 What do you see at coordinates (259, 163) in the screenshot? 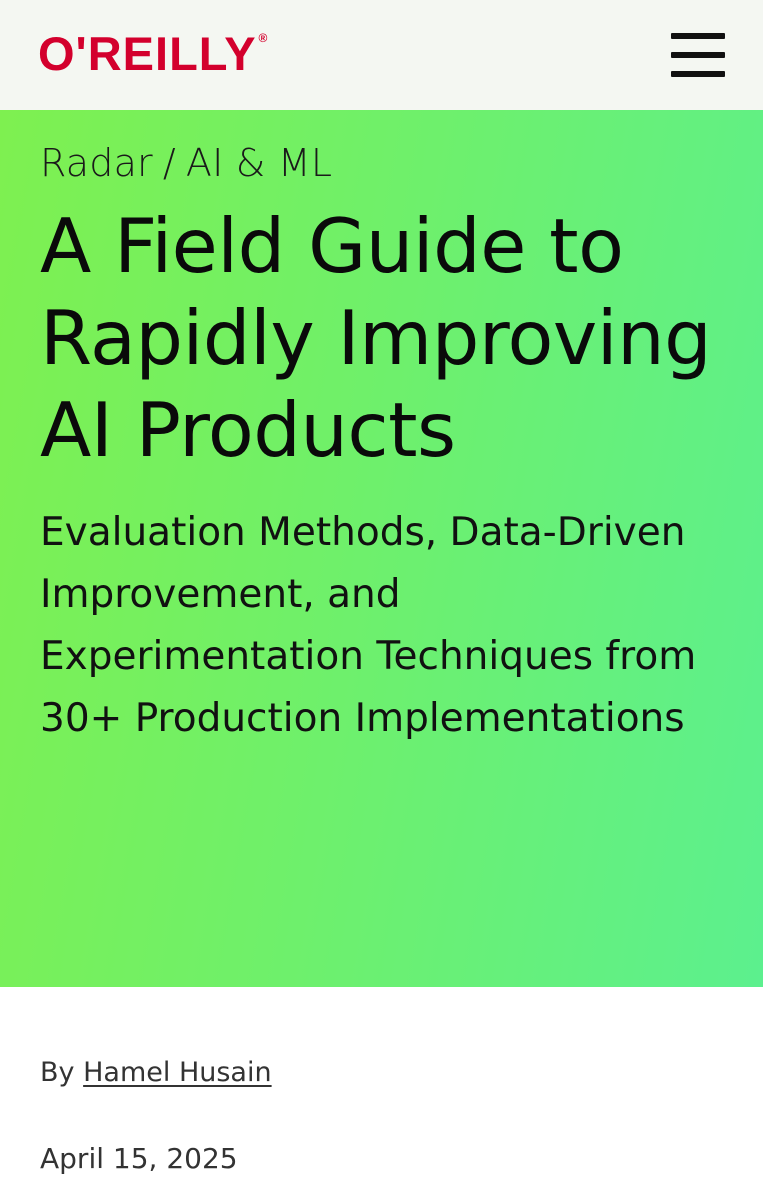
I see `breadcrumb-ai-ml: AI & ML` at bounding box center [259, 163].